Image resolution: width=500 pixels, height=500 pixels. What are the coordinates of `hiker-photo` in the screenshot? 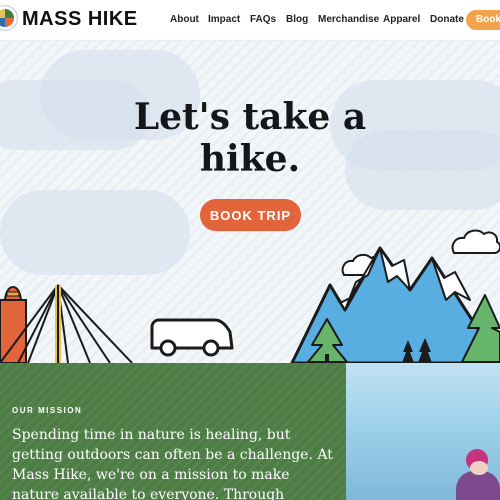 It's located at (423, 431).